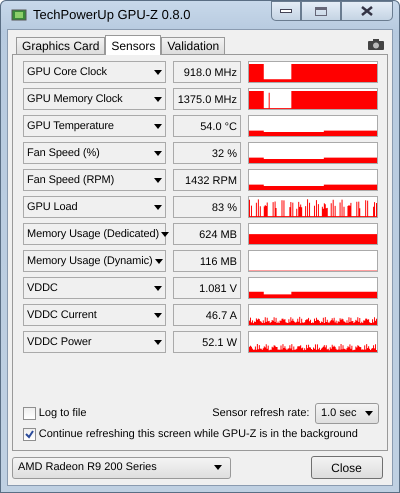  I want to click on checkbox-label: Log to file, so click(62, 413).